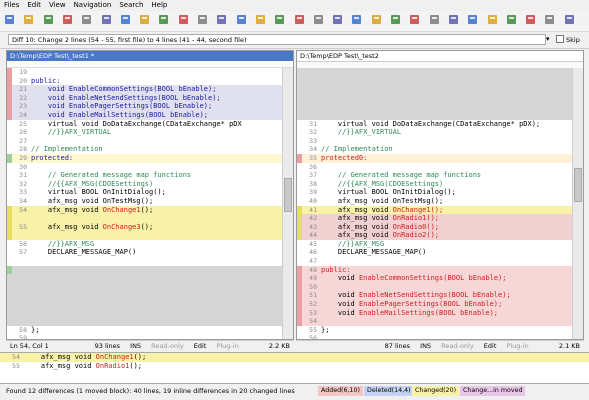  What do you see at coordinates (145, 201) in the screenshot?
I see `code-line: 34 afx_msg void OnTestMsg();` at bounding box center [145, 201].